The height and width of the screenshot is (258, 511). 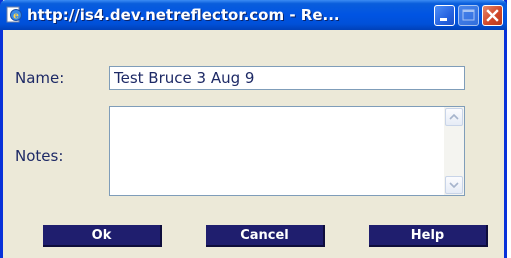 What do you see at coordinates (454, 151) in the screenshot?
I see `notes-scrollbar` at bounding box center [454, 151].